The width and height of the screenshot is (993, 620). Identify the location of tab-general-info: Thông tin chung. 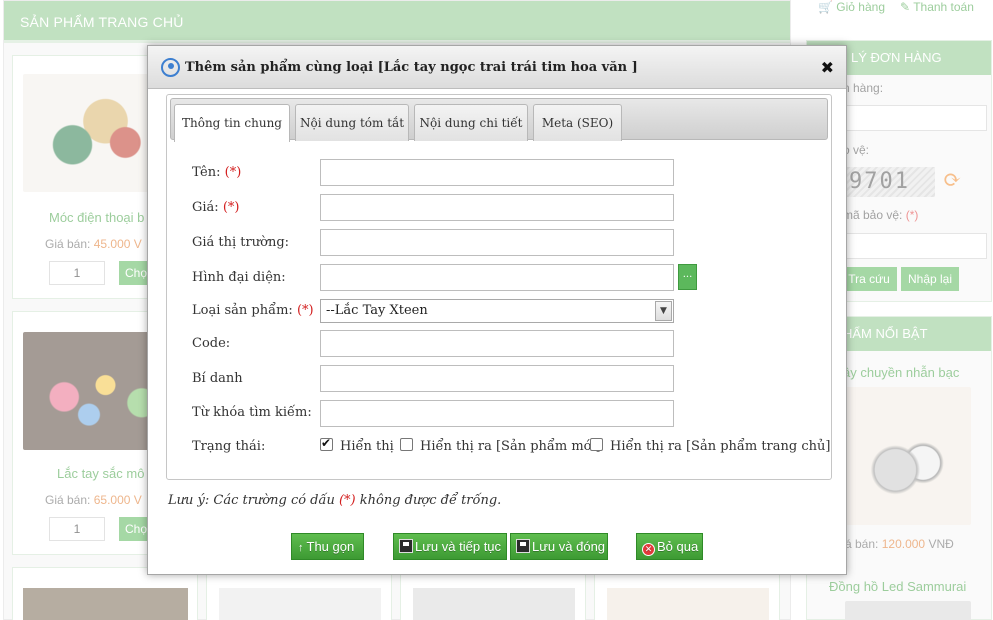
(232, 123).